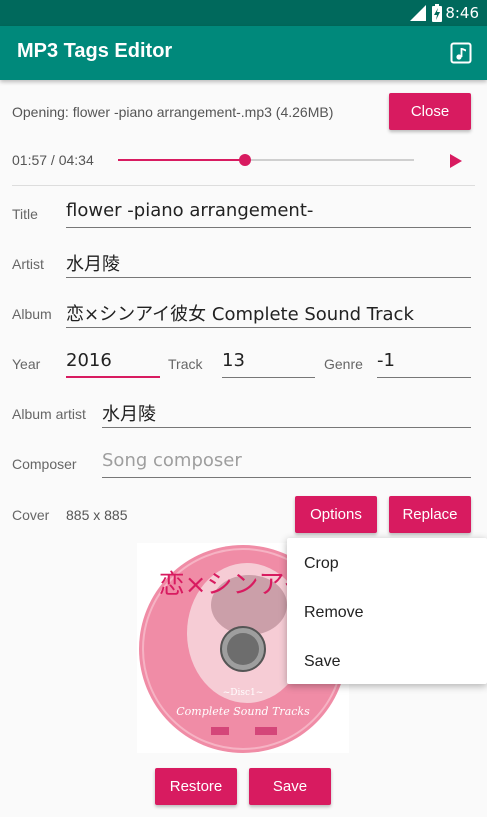 The image size is (487, 817). Describe the element at coordinates (185, 364) in the screenshot. I see `track-label: Track` at that location.